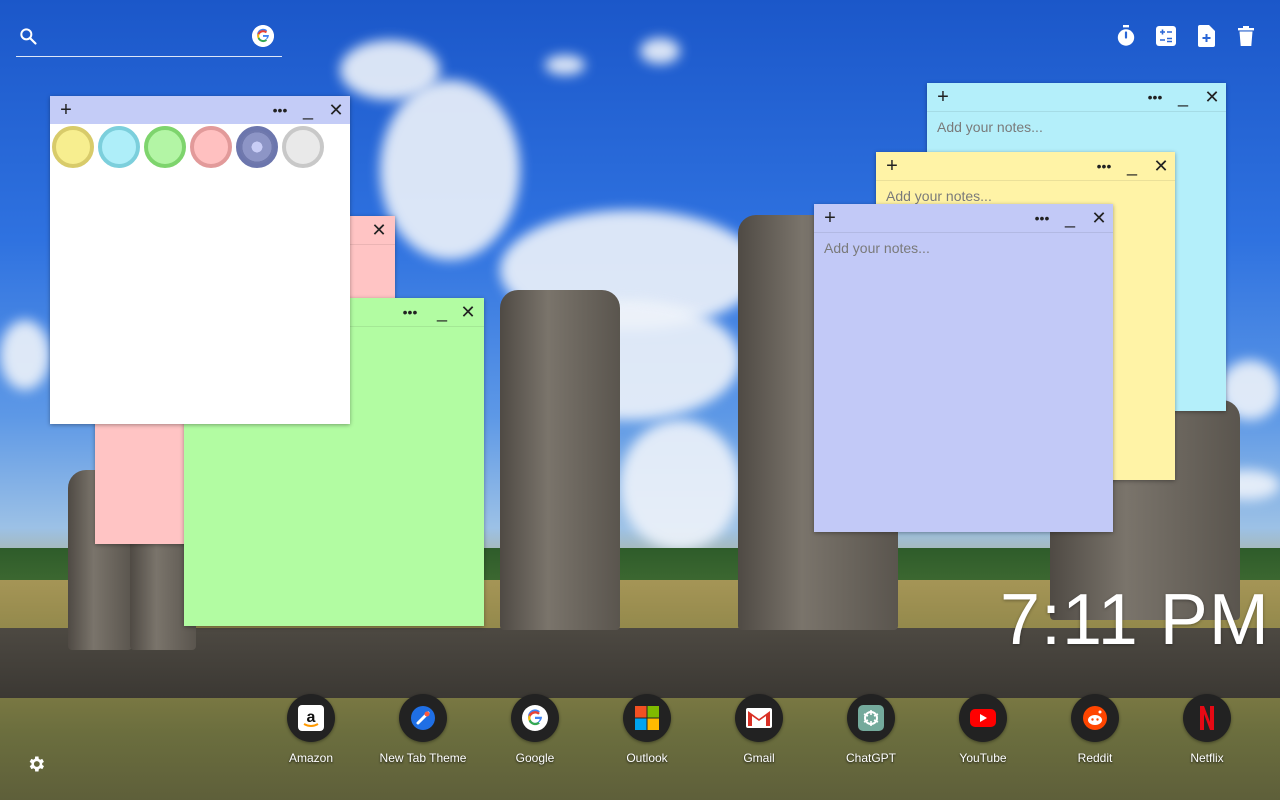  Describe the element at coordinates (963, 368) in the screenshot. I see `sticky-note-blue: + ••• _ ✕` at that location.